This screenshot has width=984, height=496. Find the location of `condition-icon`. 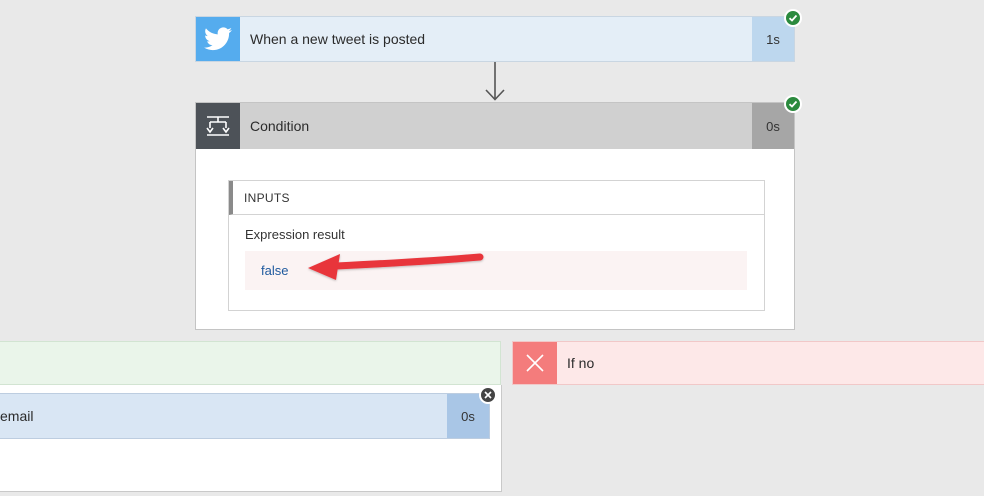

condition-icon is located at coordinates (218, 126).